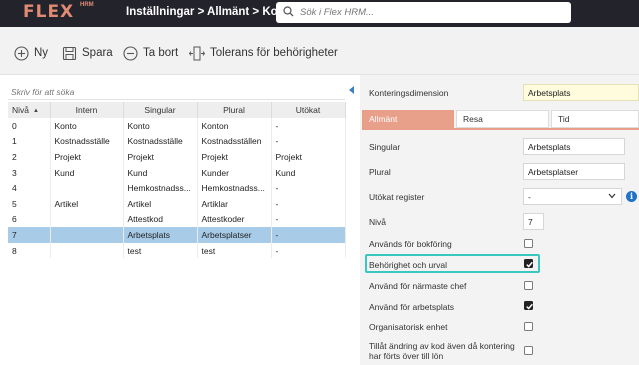 Image resolution: width=639 pixels, height=365 pixels. I want to click on dimension-field: Arbetsplats, so click(581, 92).